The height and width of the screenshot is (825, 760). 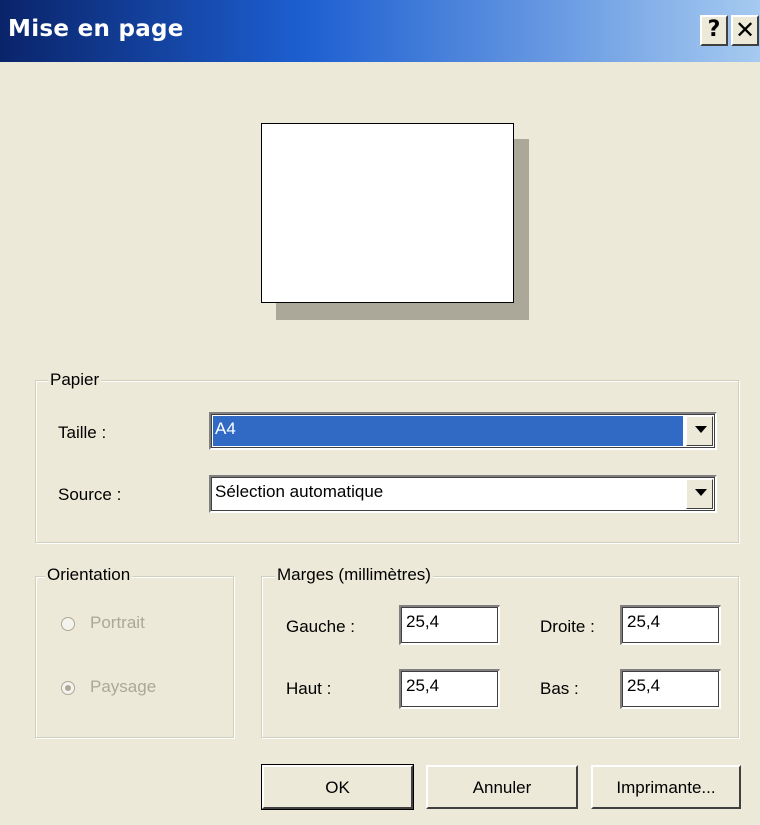 What do you see at coordinates (75, 380) in the screenshot?
I see `paper-legend: Papier` at bounding box center [75, 380].